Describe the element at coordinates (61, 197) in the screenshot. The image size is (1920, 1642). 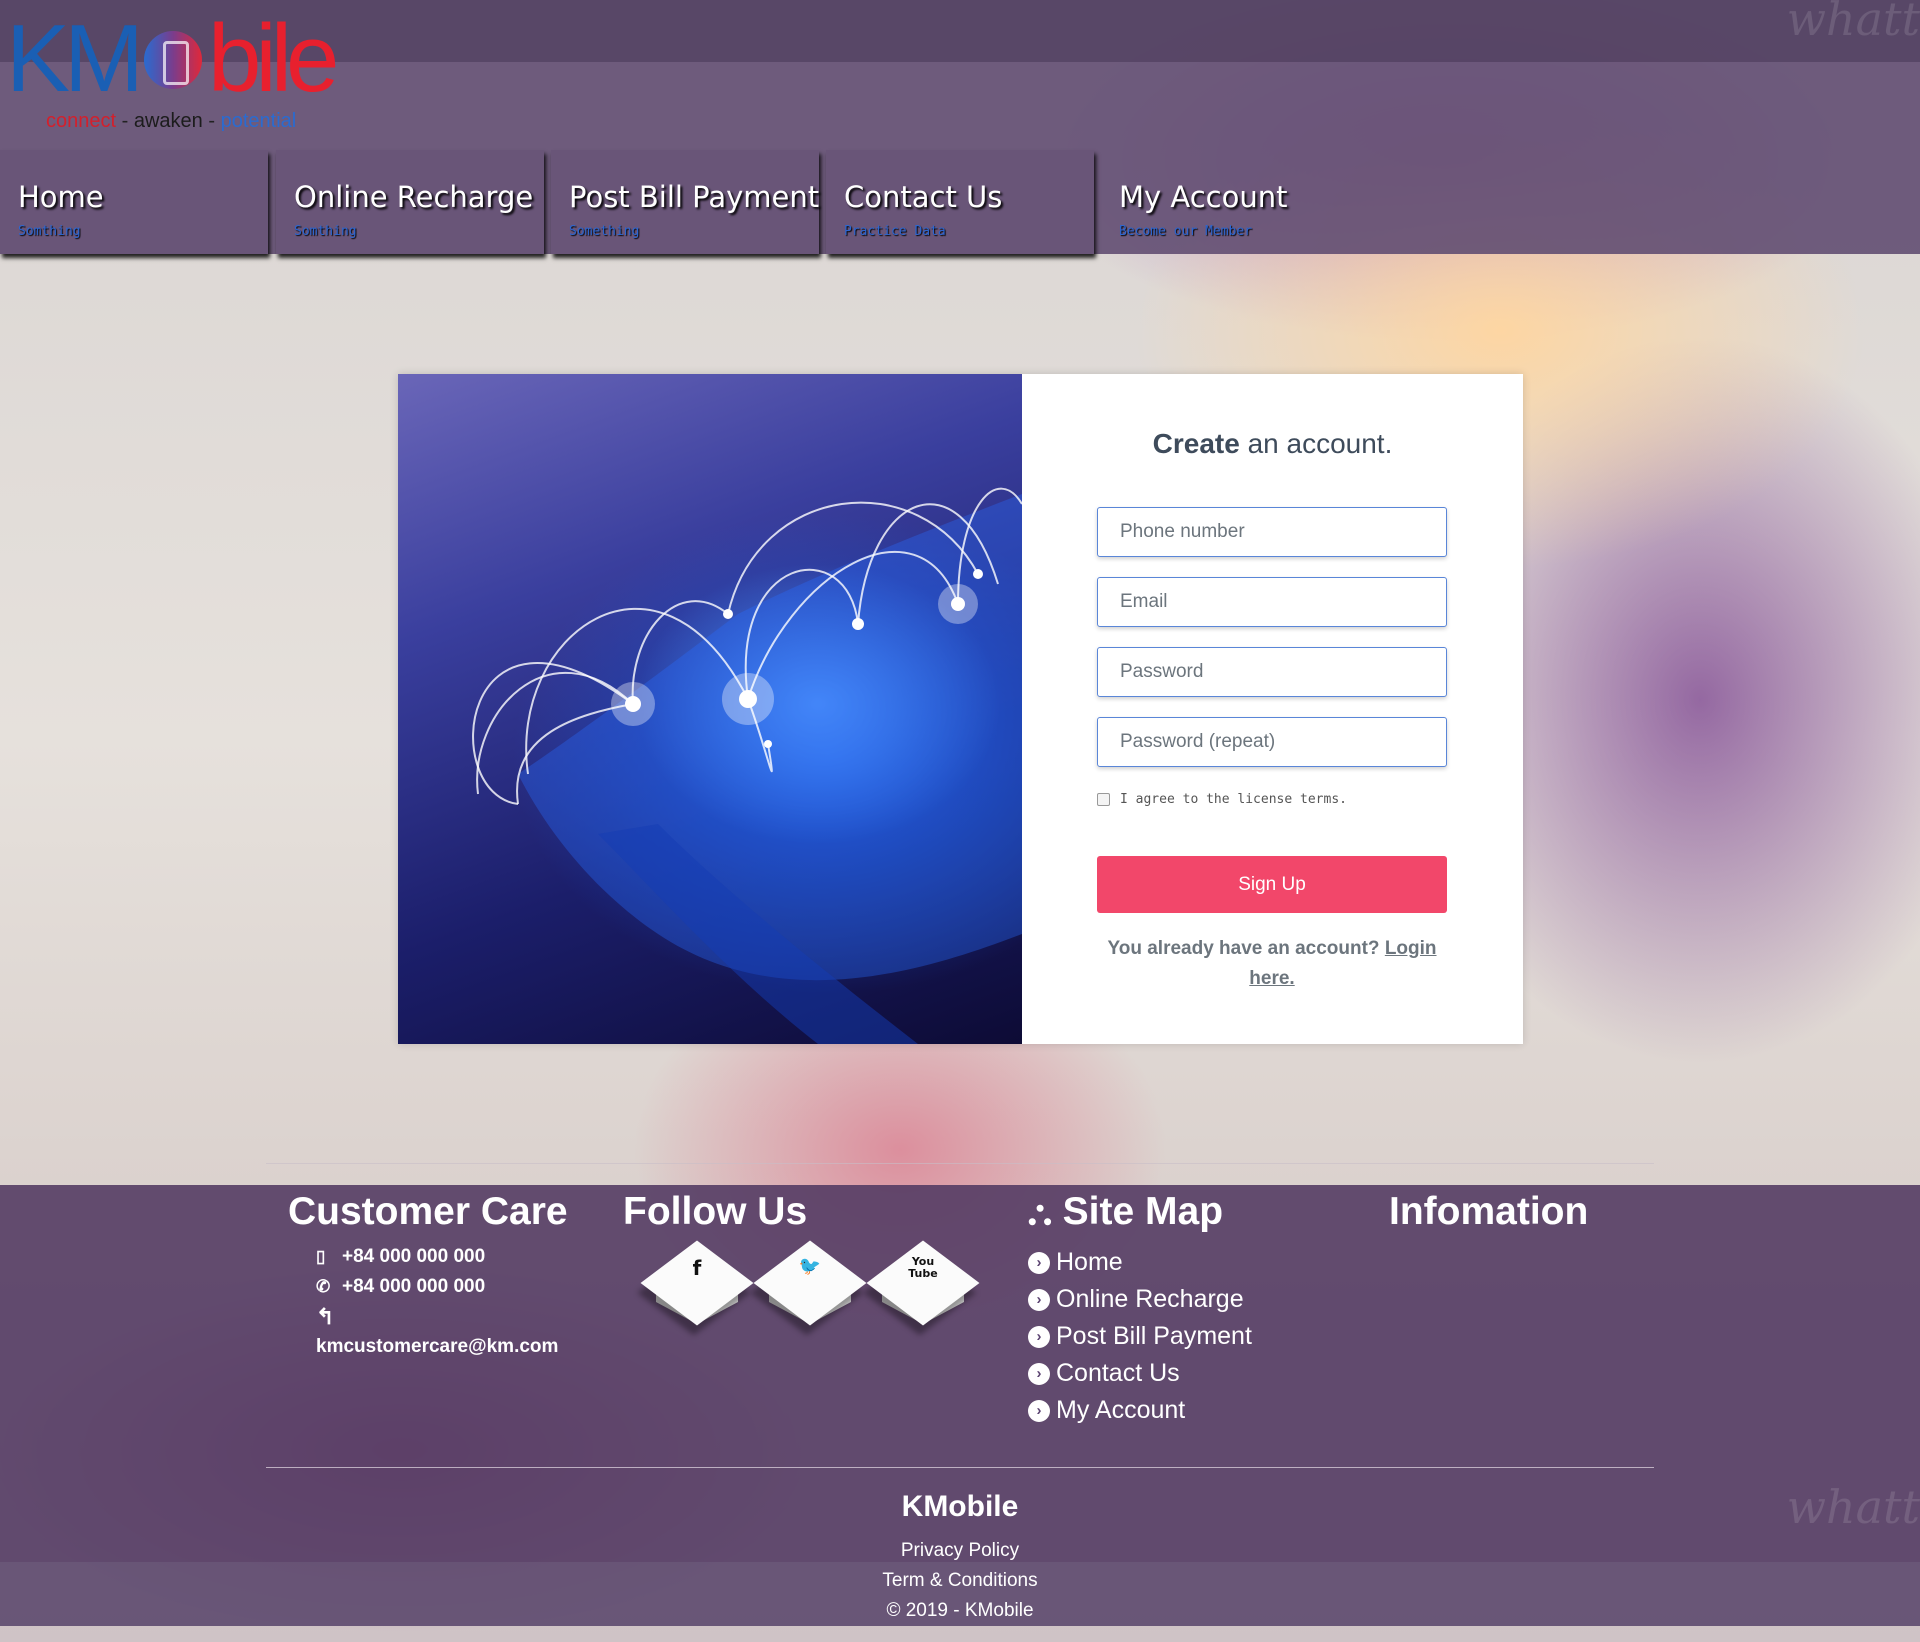
I see `nav-label: Home` at that location.